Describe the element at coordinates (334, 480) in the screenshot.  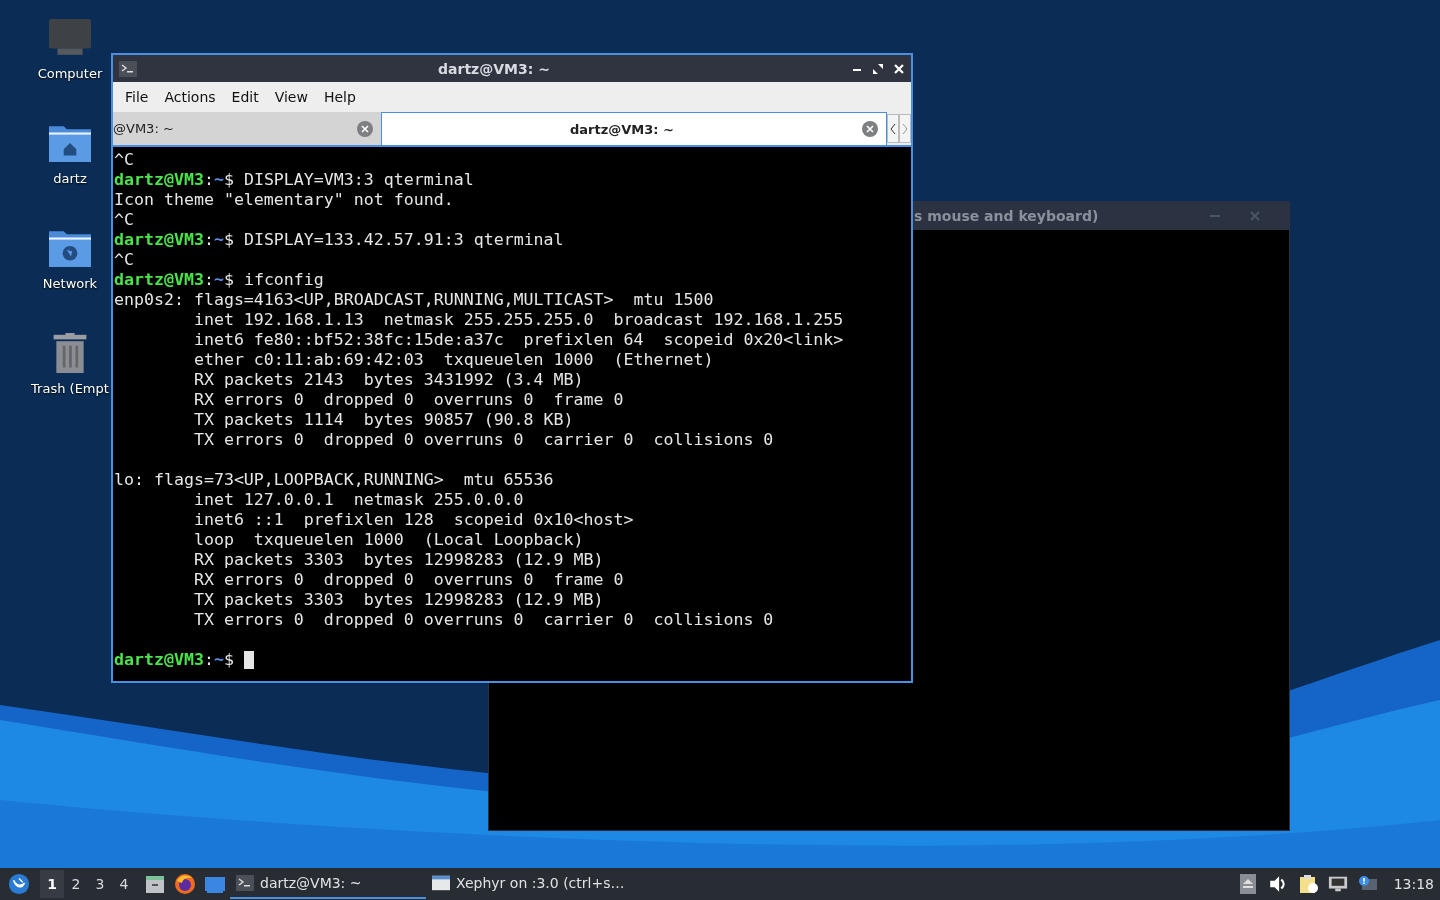
I see `terminal-line: lo: flags=73<UP,LOOPBACK,RUNNING> mtu 65536` at that location.